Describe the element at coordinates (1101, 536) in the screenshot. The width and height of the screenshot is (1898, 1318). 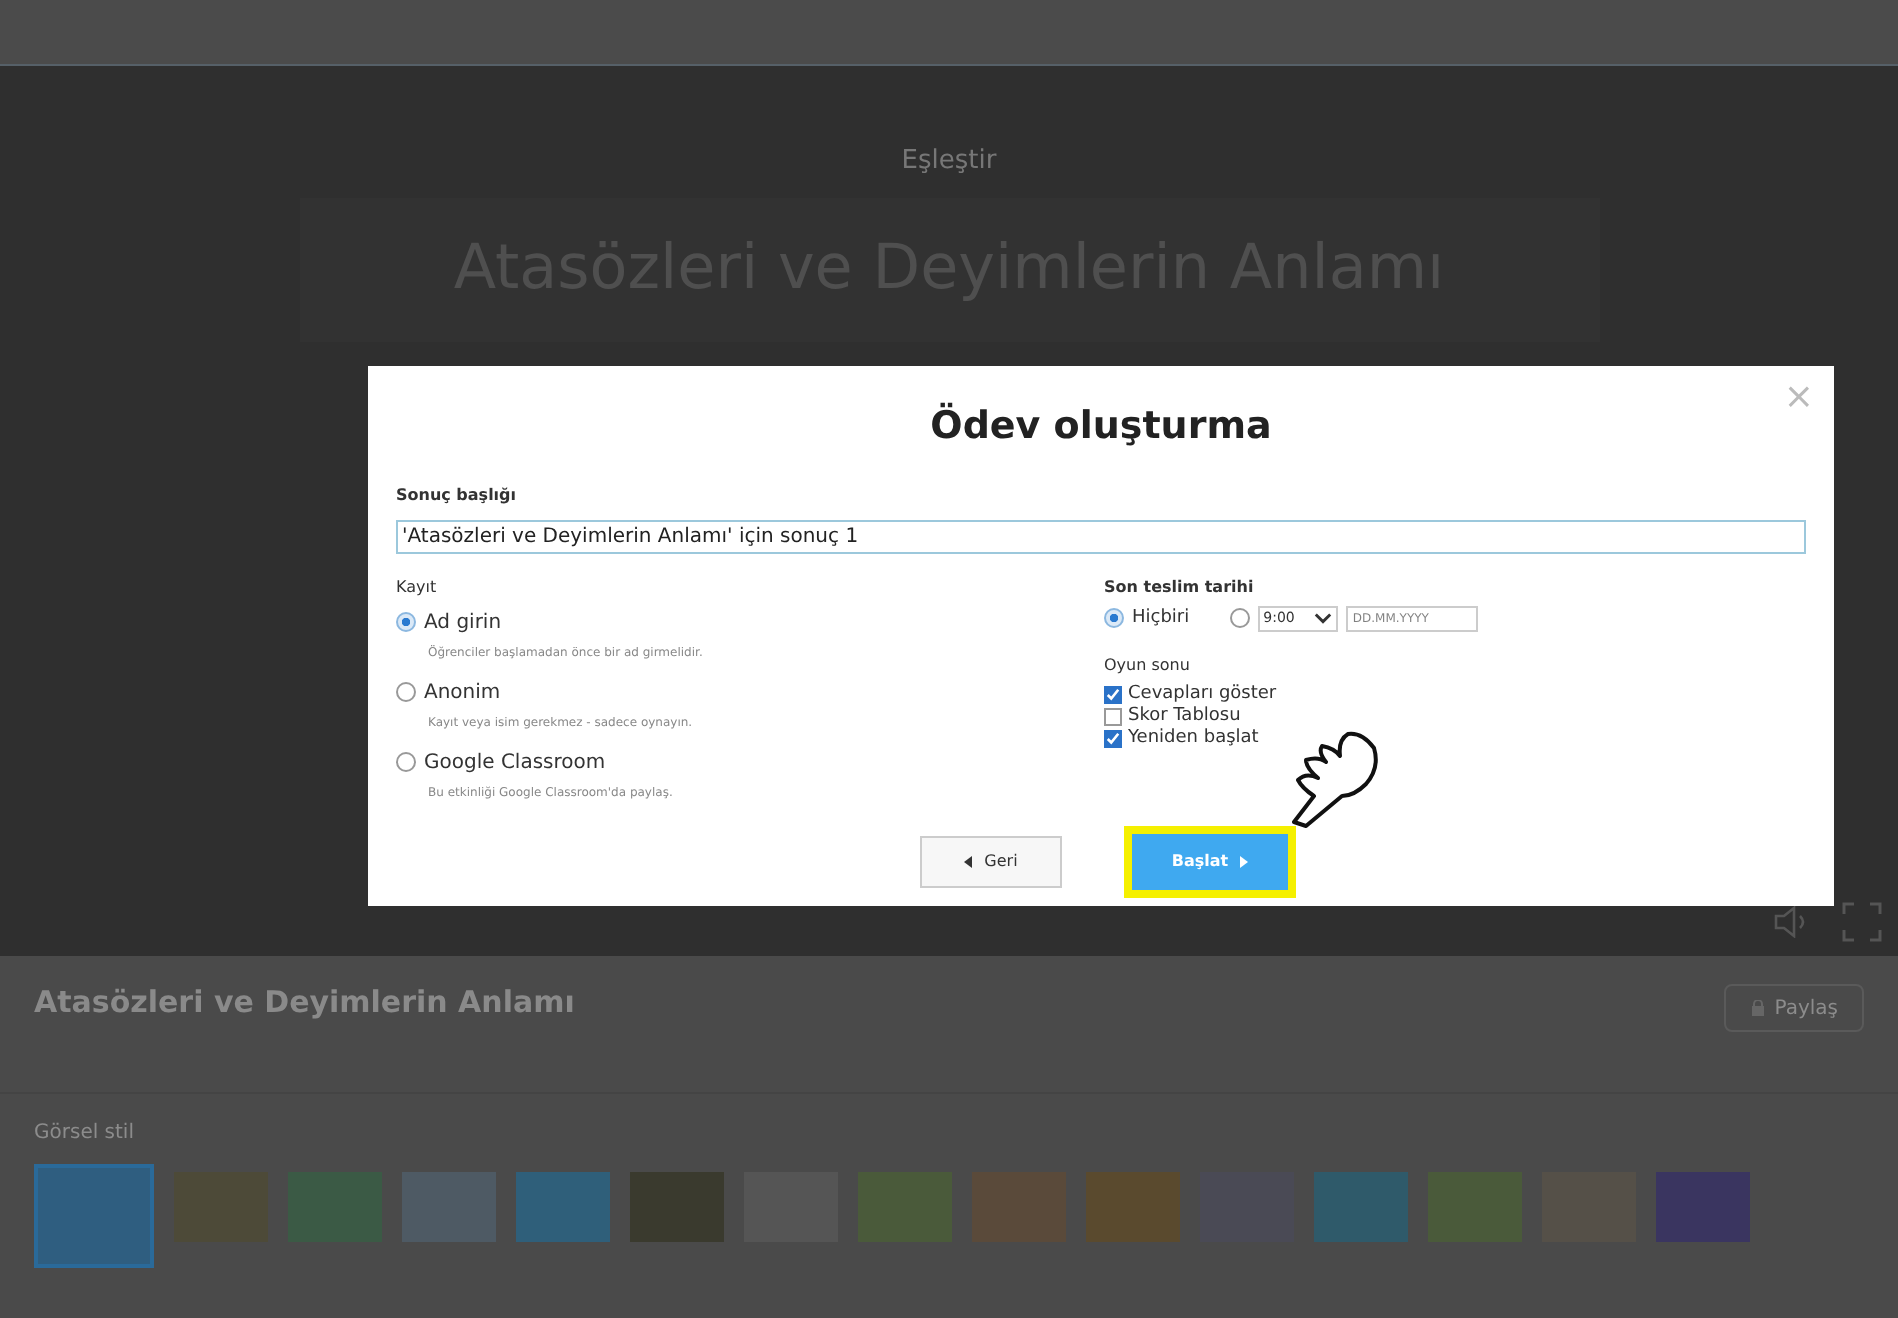
I see `input-field: 'Atasözleri ve Deyimlerin Anlamı' için sonuç 1` at that location.